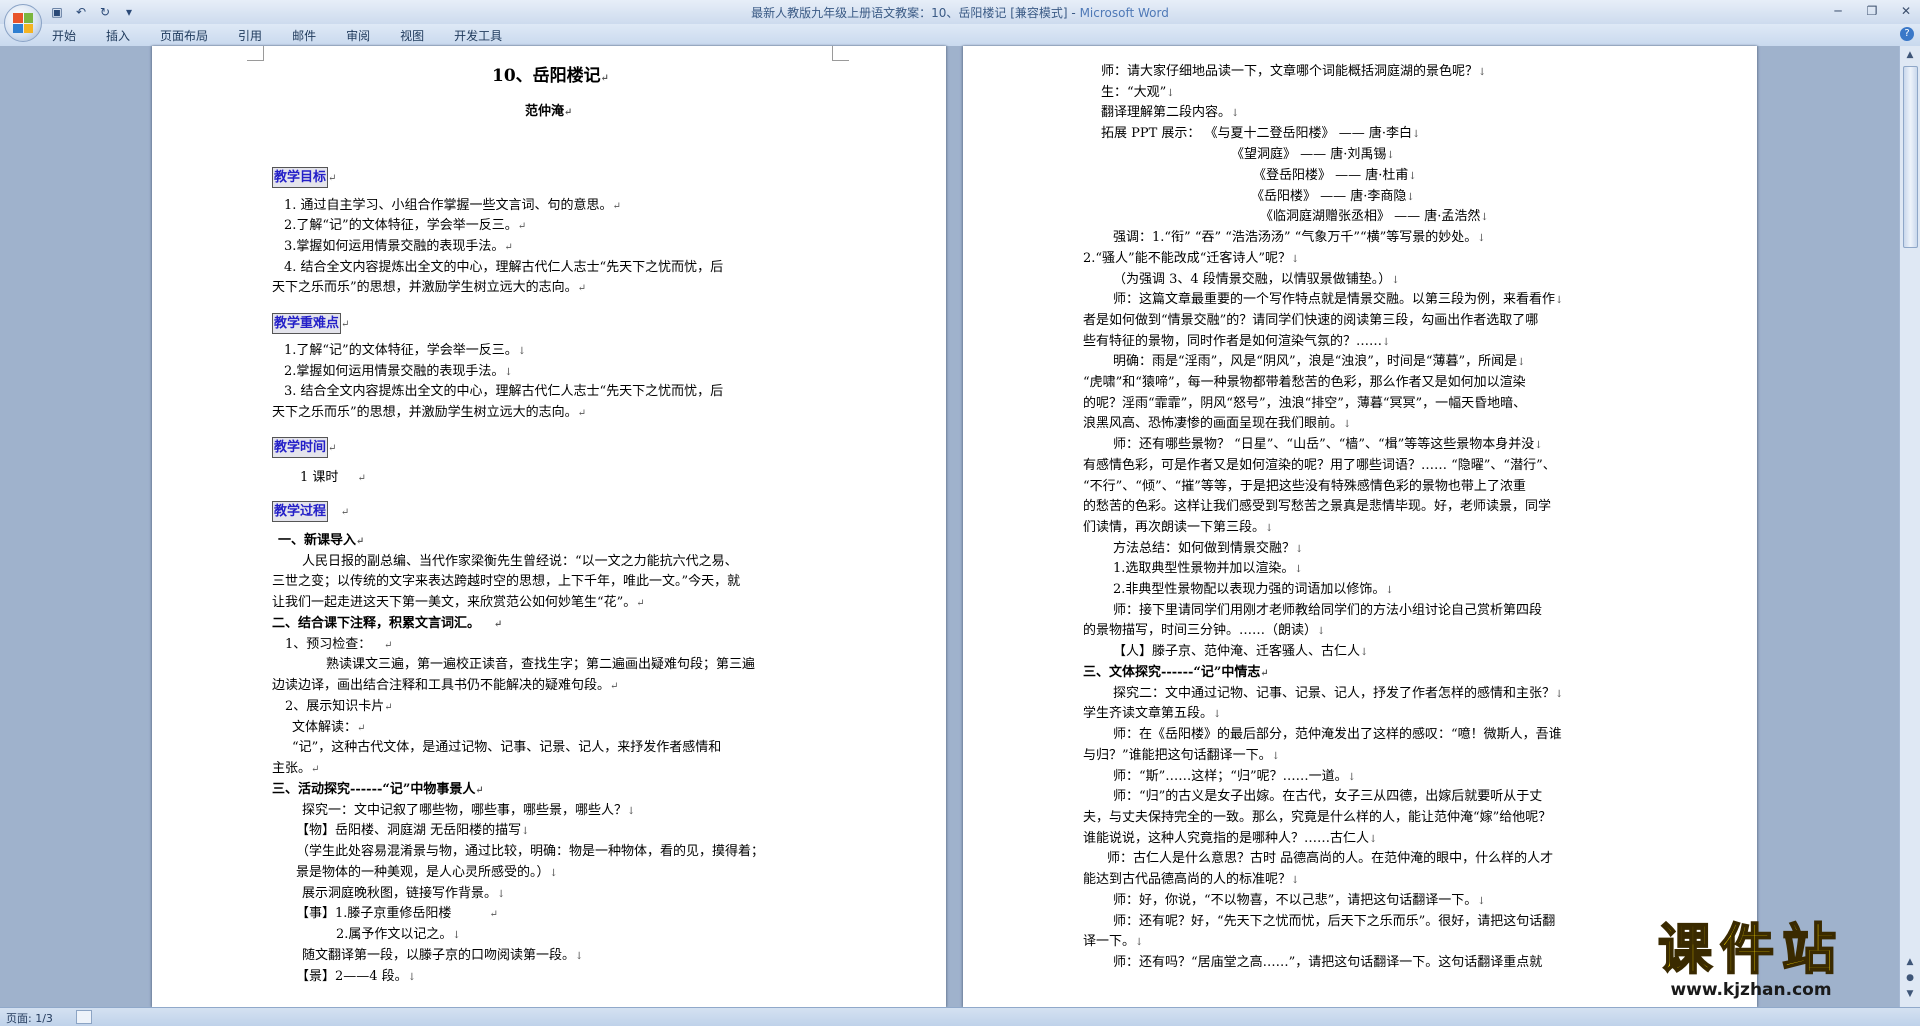 Image resolution: width=1920 pixels, height=1026 pixels. What do you see at coordinates (277, 35) in the screenshot?
I see `ribbon-tabs: 开始 插入 页面布局 引用 邮件 审阅 视图 开发工具` at bounding box center [277, 35].